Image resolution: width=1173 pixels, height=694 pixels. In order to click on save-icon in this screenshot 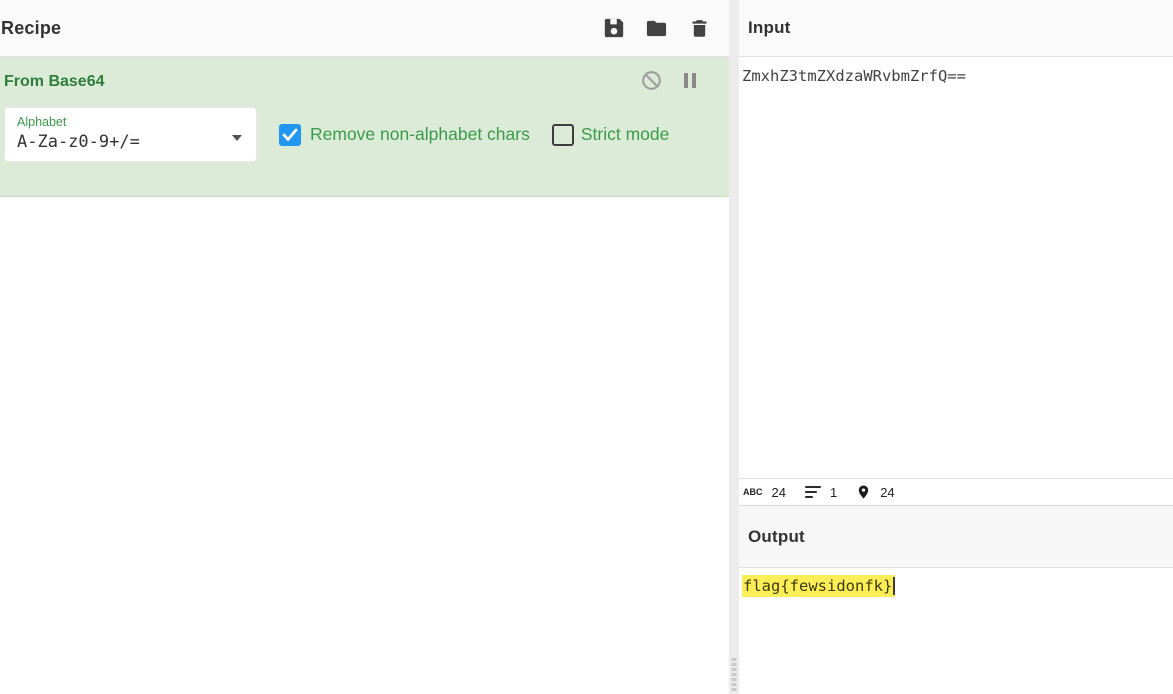, I will do `click(614, 28)`.